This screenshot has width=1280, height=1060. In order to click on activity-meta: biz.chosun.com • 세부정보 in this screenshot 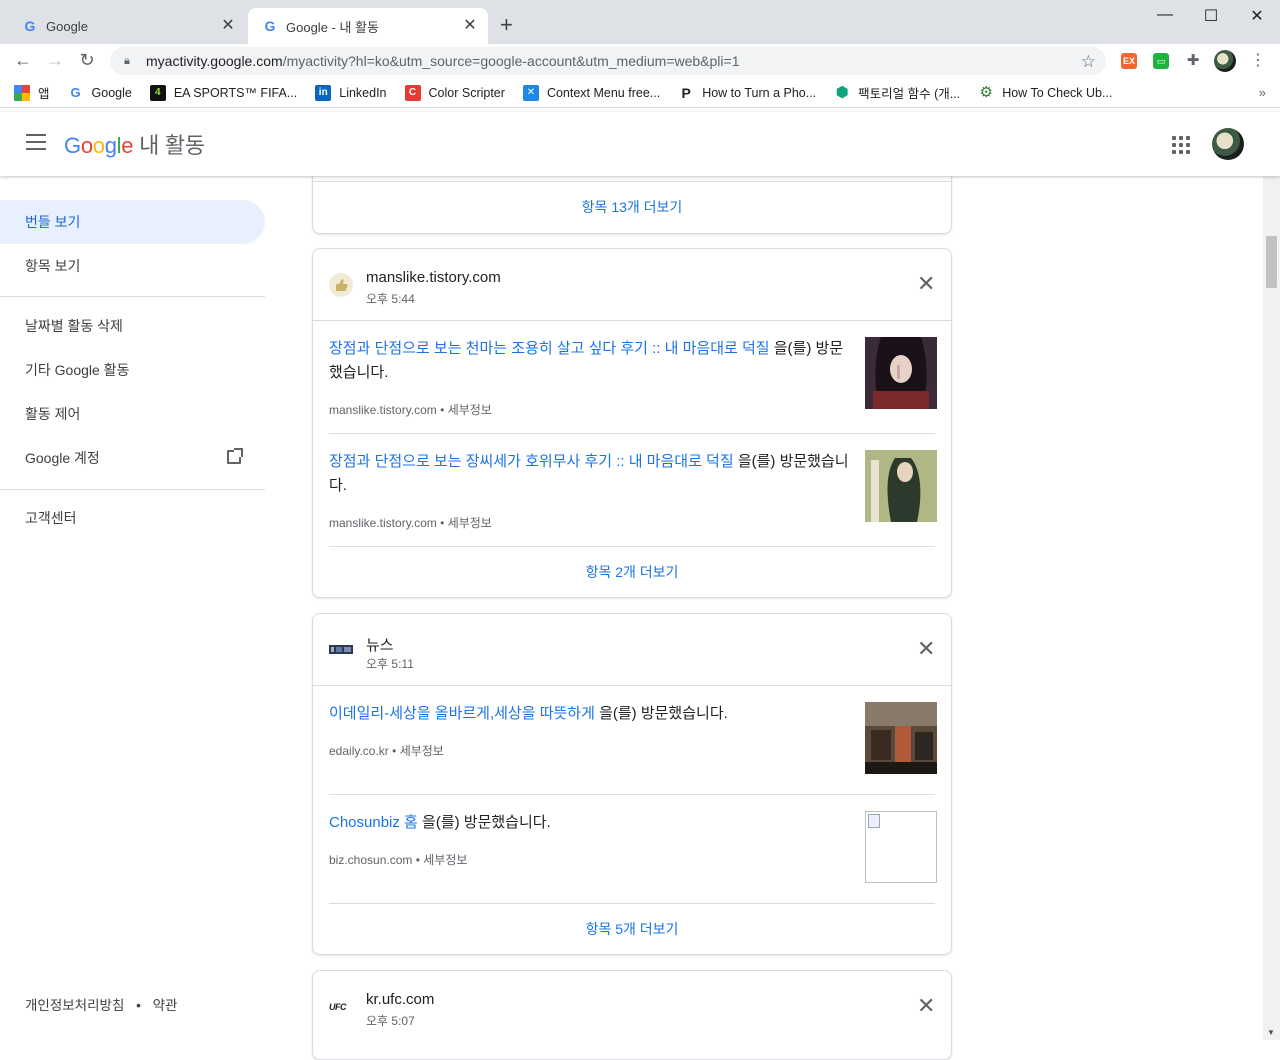, I will do `click(398, 860)`.